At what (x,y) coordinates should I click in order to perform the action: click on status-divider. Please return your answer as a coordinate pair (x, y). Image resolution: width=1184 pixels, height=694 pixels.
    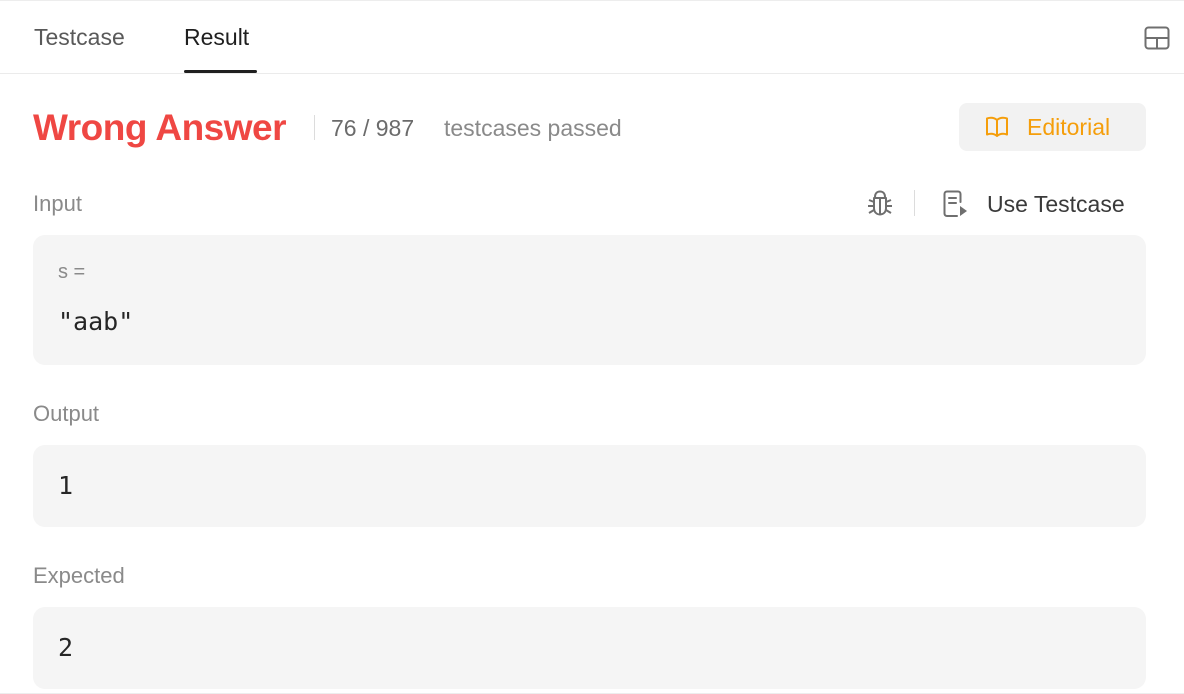
    Looking at the image, I should click on (314, 127).